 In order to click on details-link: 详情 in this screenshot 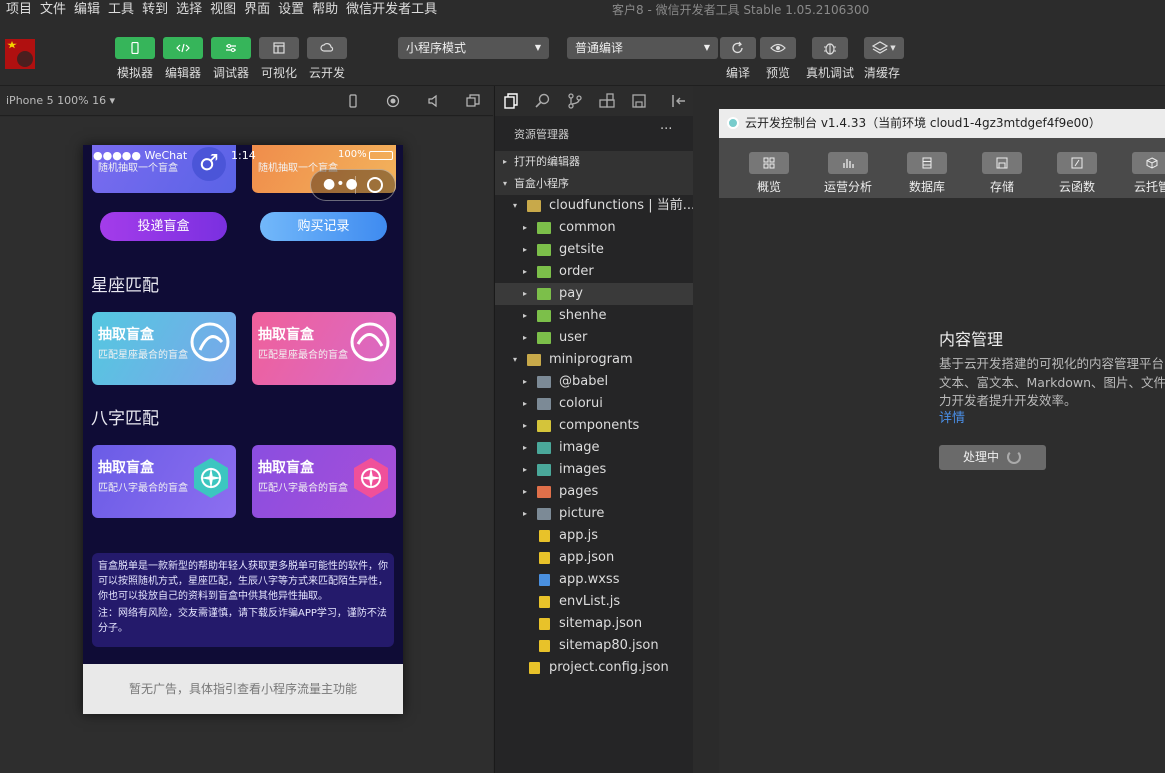, I will do `click(952, 416)`.